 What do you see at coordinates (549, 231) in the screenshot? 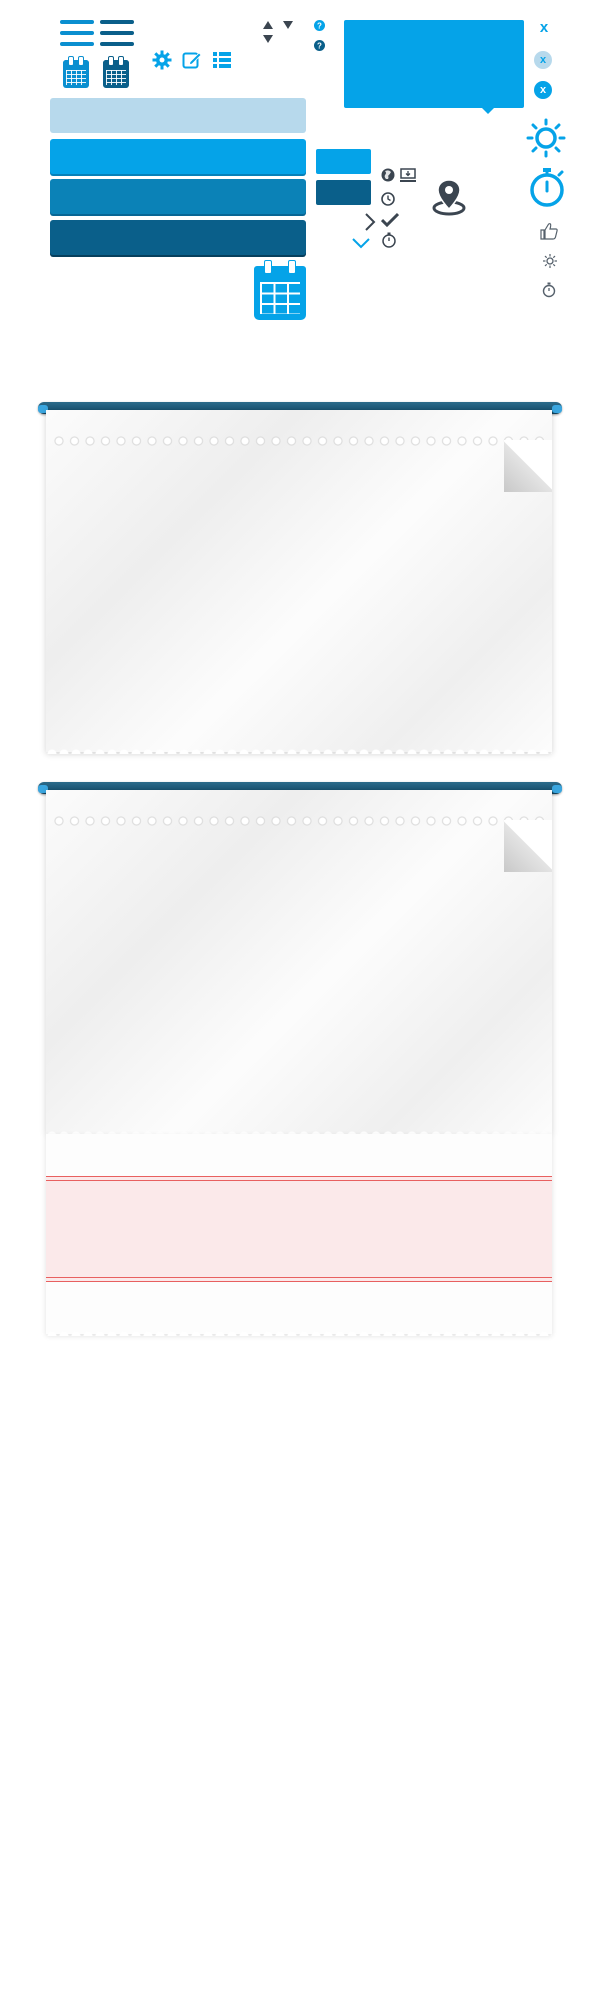
I see `thumbs-up-icon` at bounding box center [549, 231].